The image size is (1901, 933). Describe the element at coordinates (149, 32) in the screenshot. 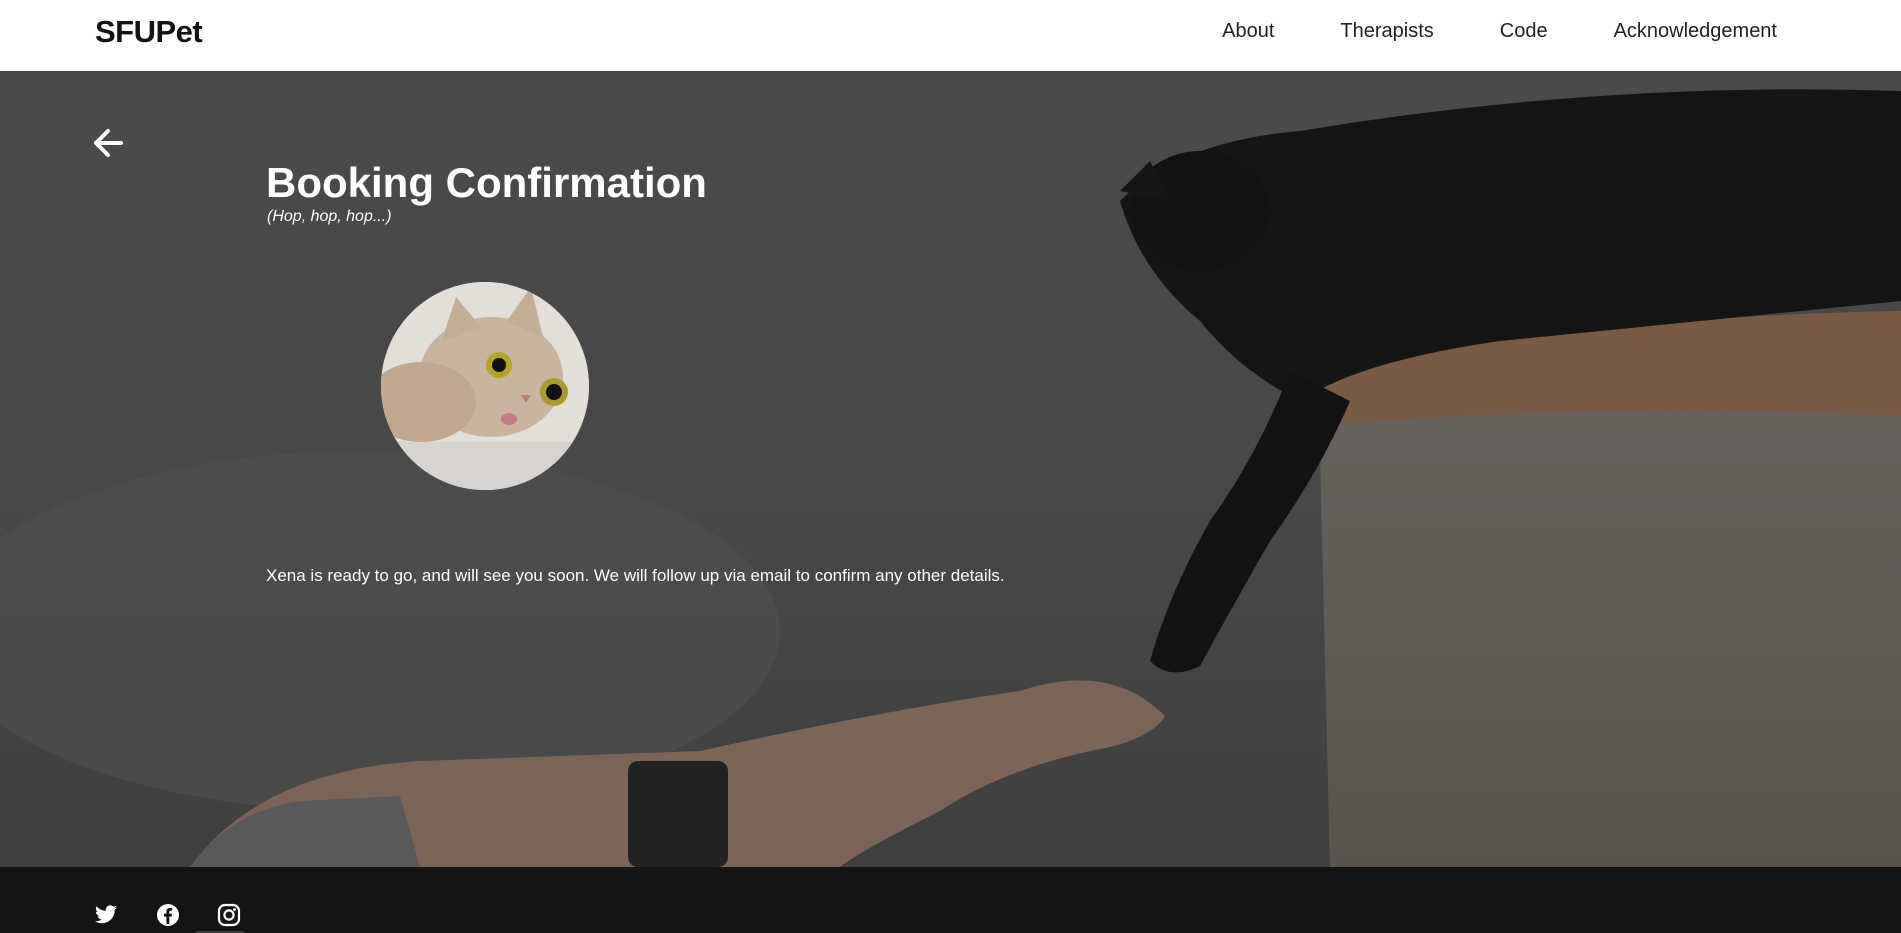

I see `brand-logo: SFUPet` at that location.